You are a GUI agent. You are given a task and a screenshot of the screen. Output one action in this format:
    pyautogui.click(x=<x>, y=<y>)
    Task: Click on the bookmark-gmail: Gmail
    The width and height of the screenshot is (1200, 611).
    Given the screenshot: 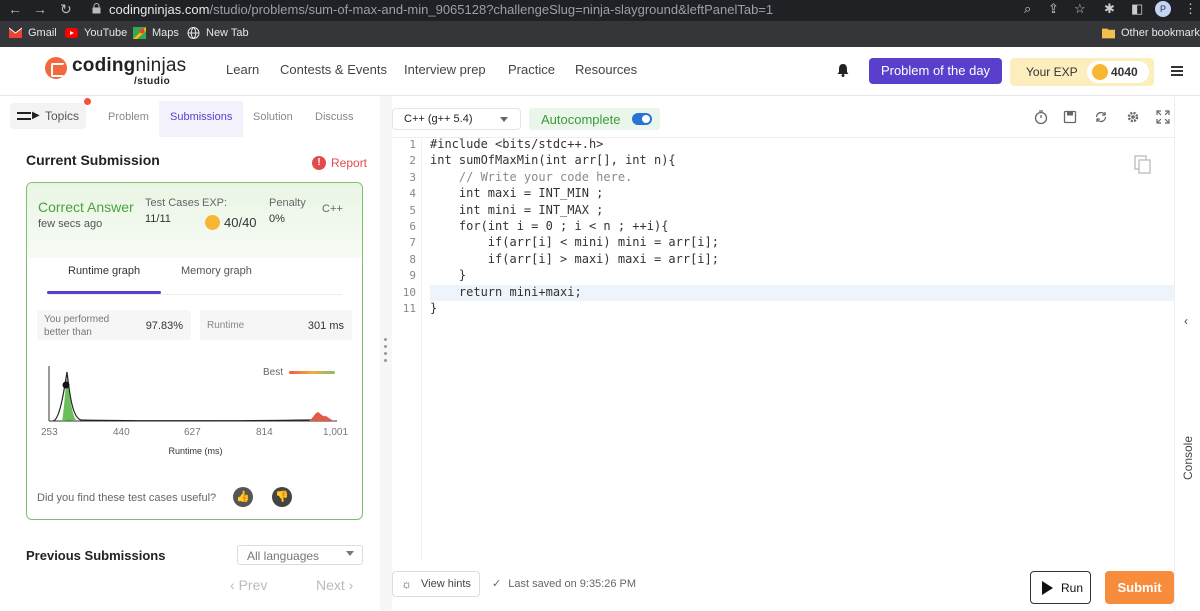 What is the action you would take?
    pyautogui.click(x=33, y=33)
    